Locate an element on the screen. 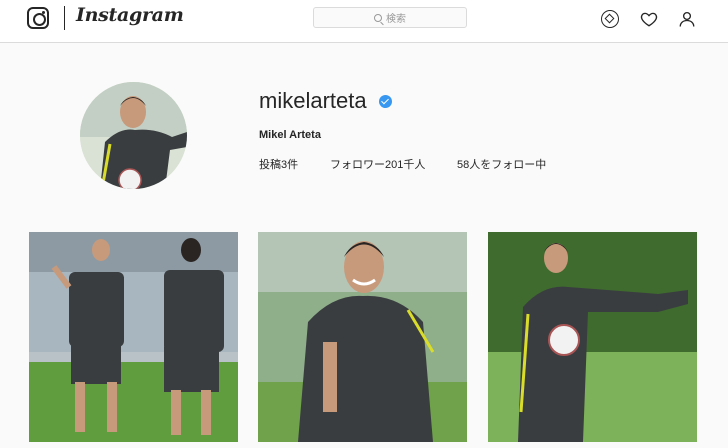 This screenshot has height=448, width=728. heart-icon is located at coordinates (649, 19).